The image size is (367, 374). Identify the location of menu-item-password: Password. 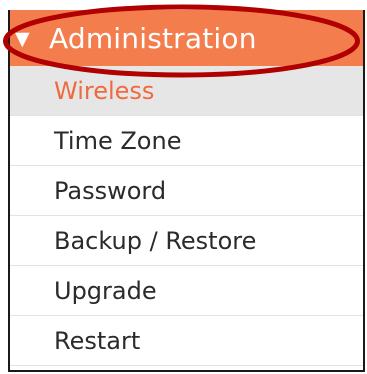
(186, 191).